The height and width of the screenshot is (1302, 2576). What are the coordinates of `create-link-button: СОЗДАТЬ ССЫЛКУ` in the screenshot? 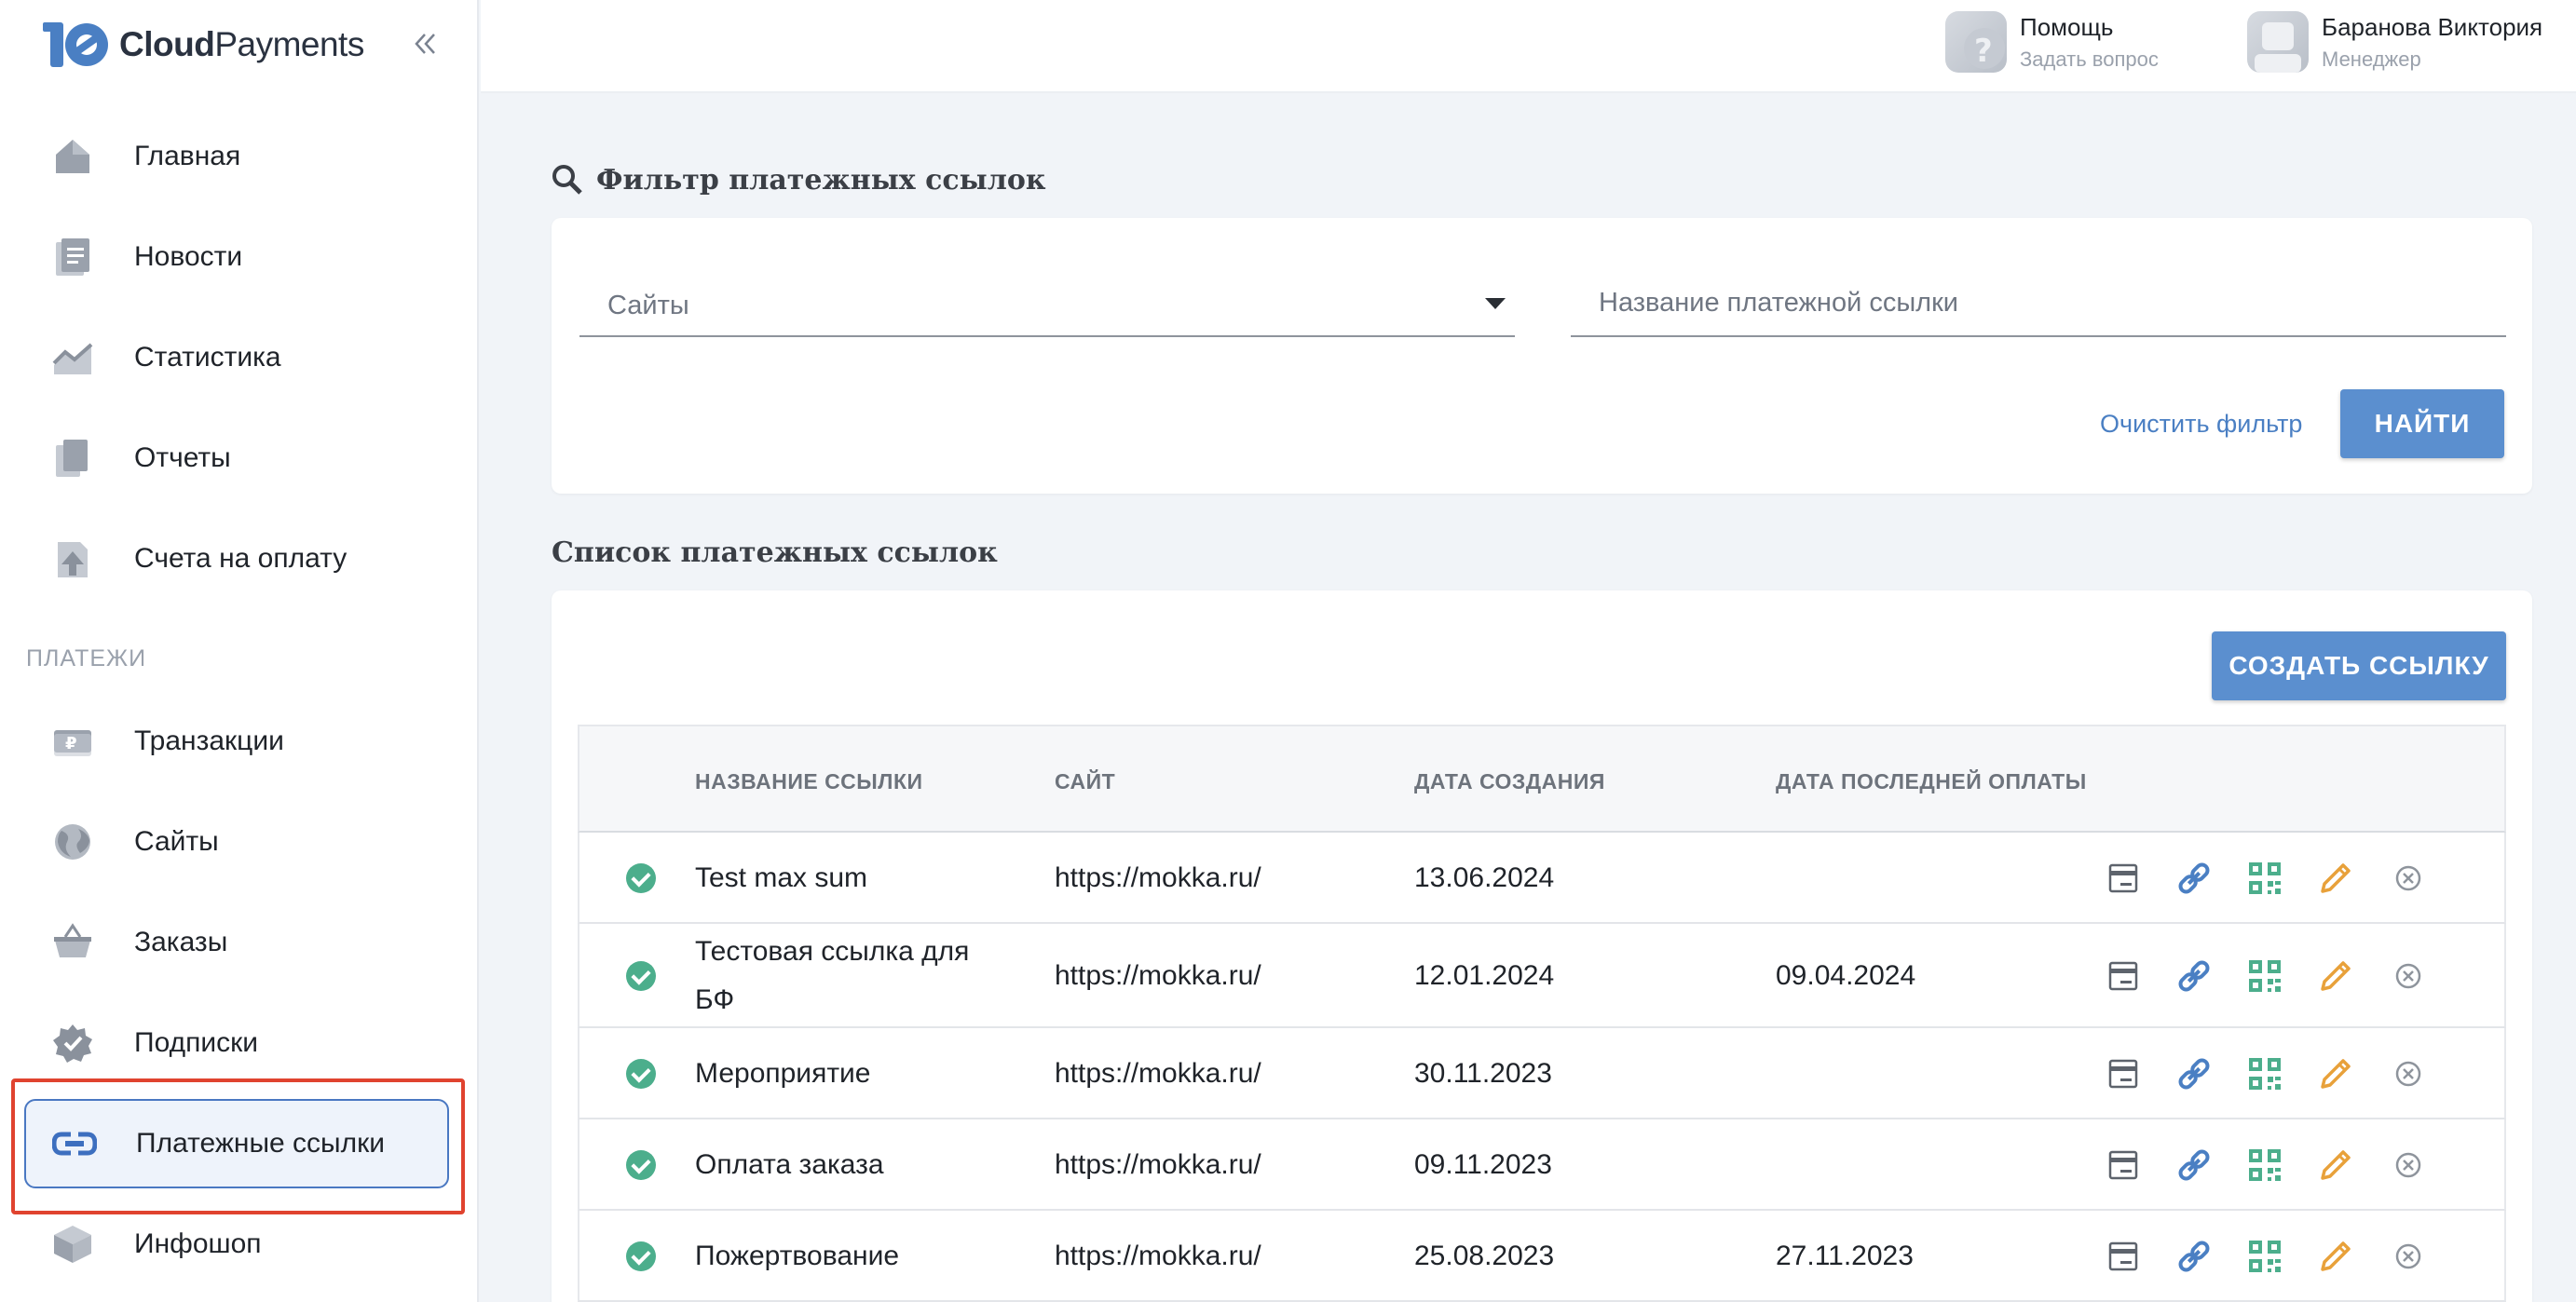 It's located at (2359, 665).